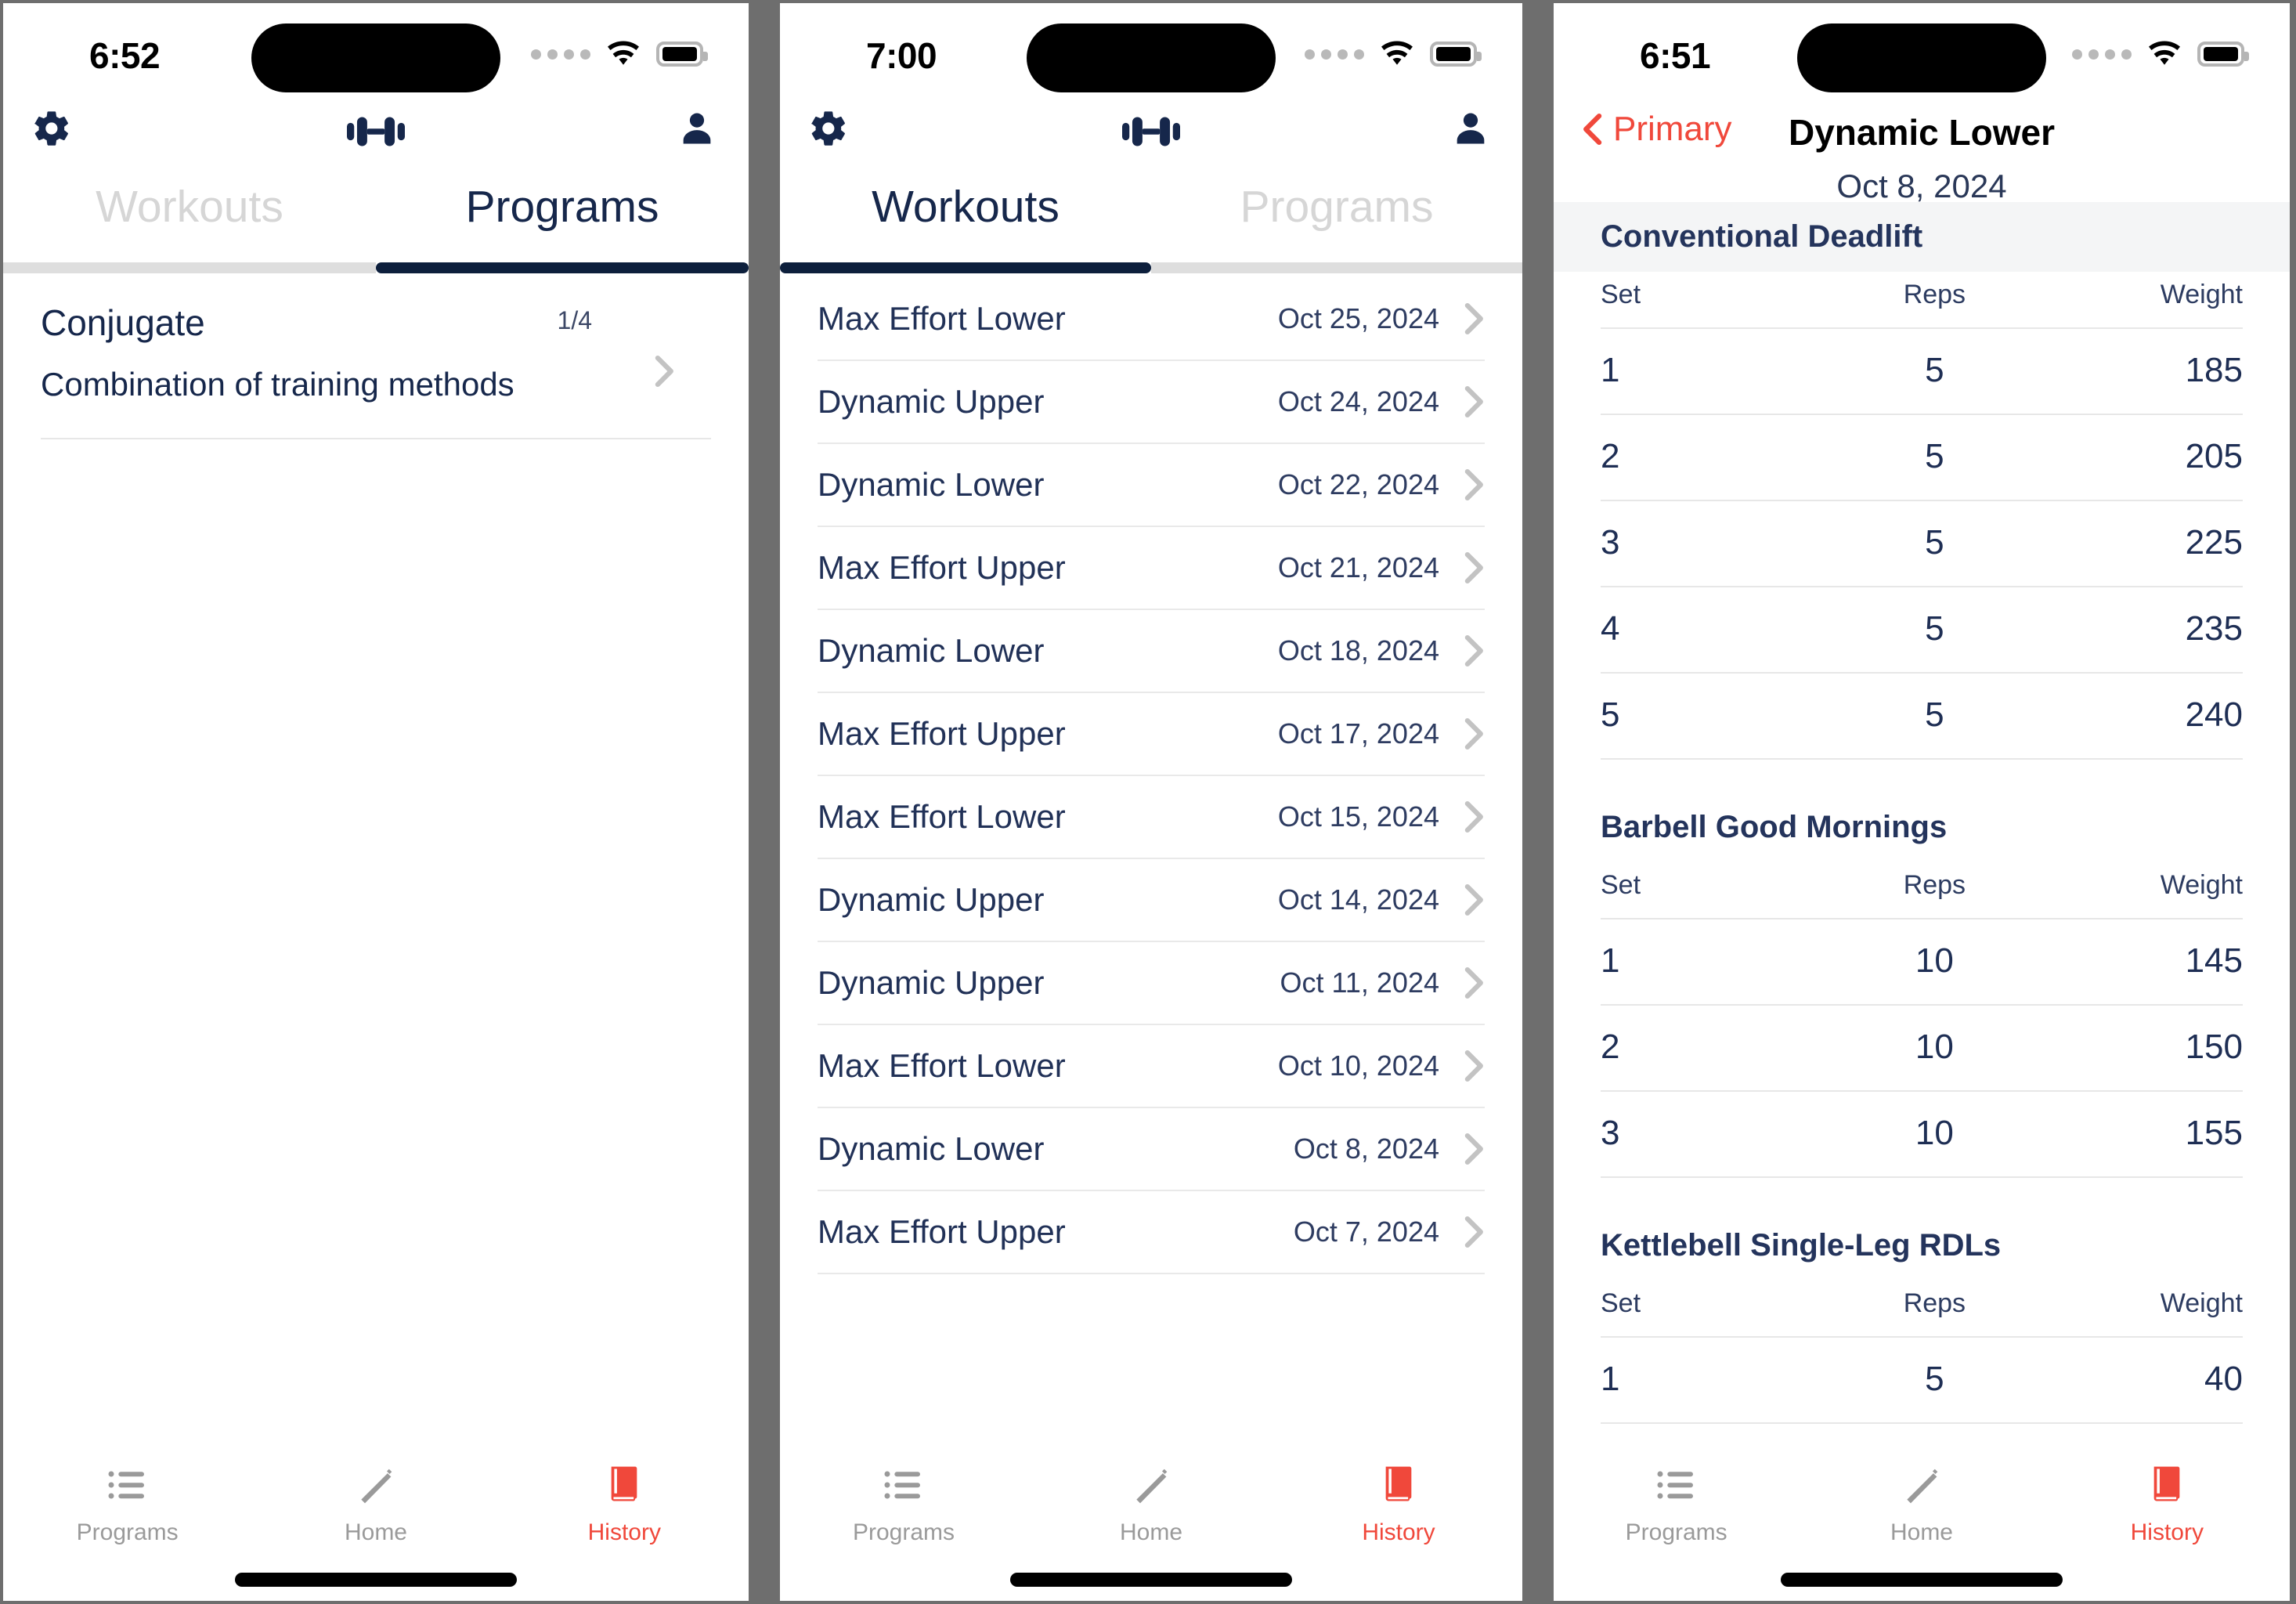 The width and height of the screenshot is (2296, 1604). I want to click on cell-weight: 145, so click(2214, 960).